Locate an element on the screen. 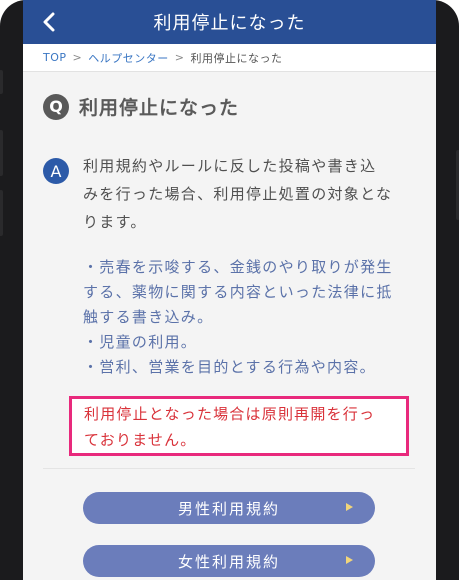 Image resolution: width=459 pixels, height=580 pixels. page-title: 利用停止になった is located at coordinates (229, 23).